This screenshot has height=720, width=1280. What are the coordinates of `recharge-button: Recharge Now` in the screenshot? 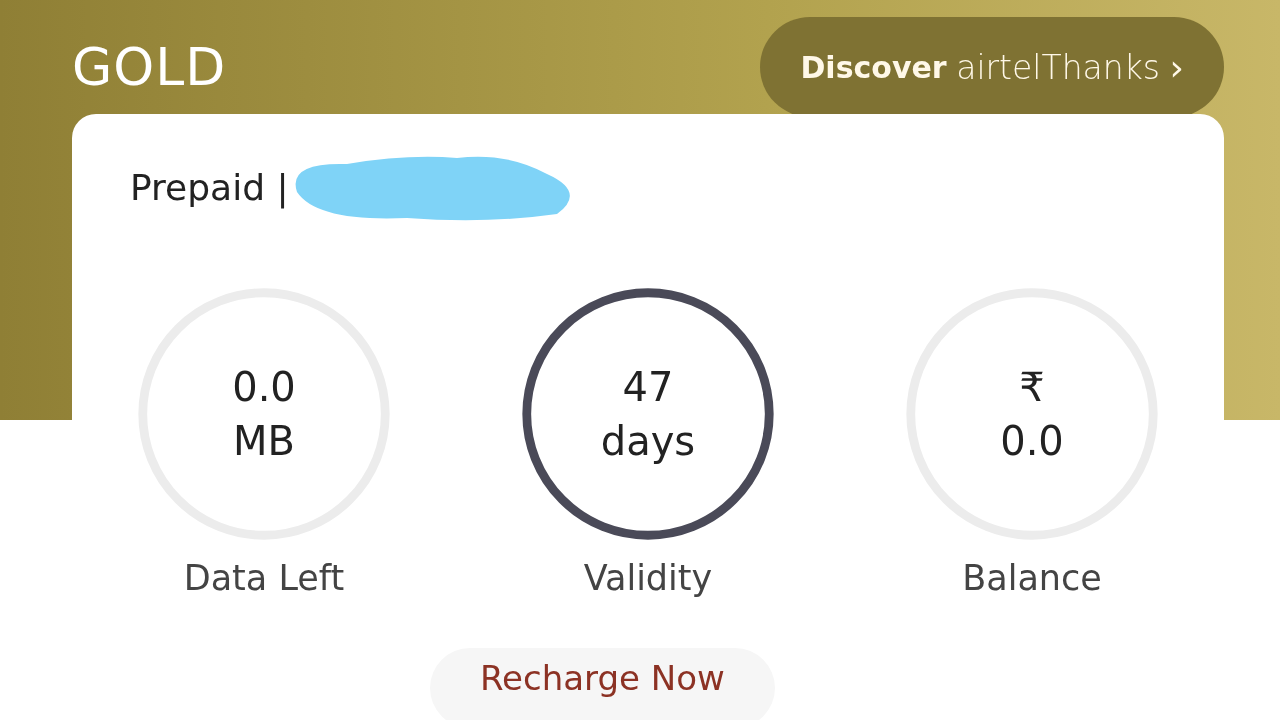 It's located at (602, 684).